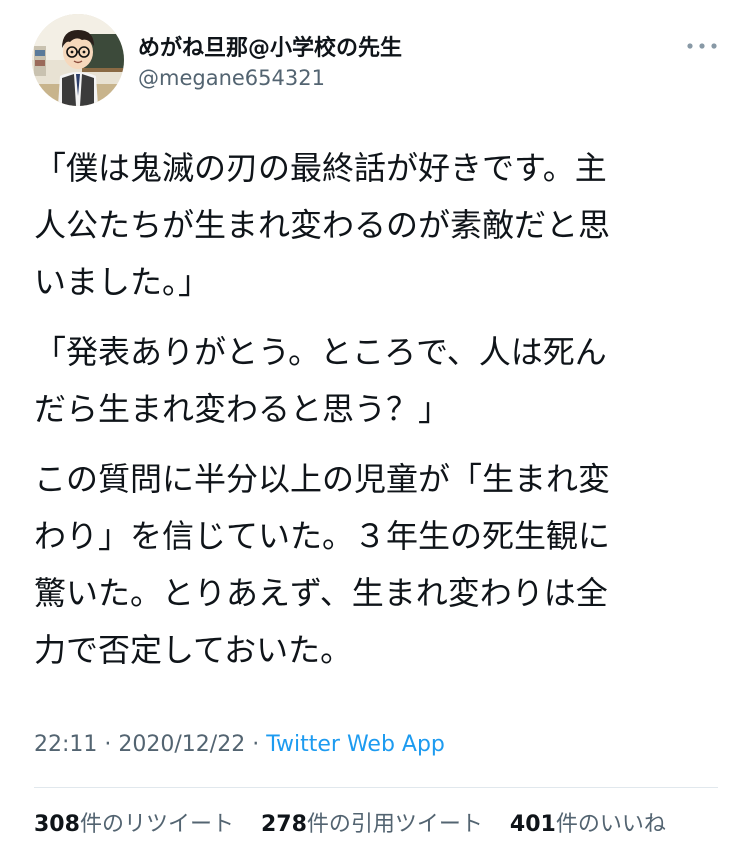 The image size is (750, 848). What do you see at coordinates (321, 593) in the screenshot?
I see `tweet-line: 驚いた。とりあえず、生まれ変わりは全` at bounding box center [321, 593].